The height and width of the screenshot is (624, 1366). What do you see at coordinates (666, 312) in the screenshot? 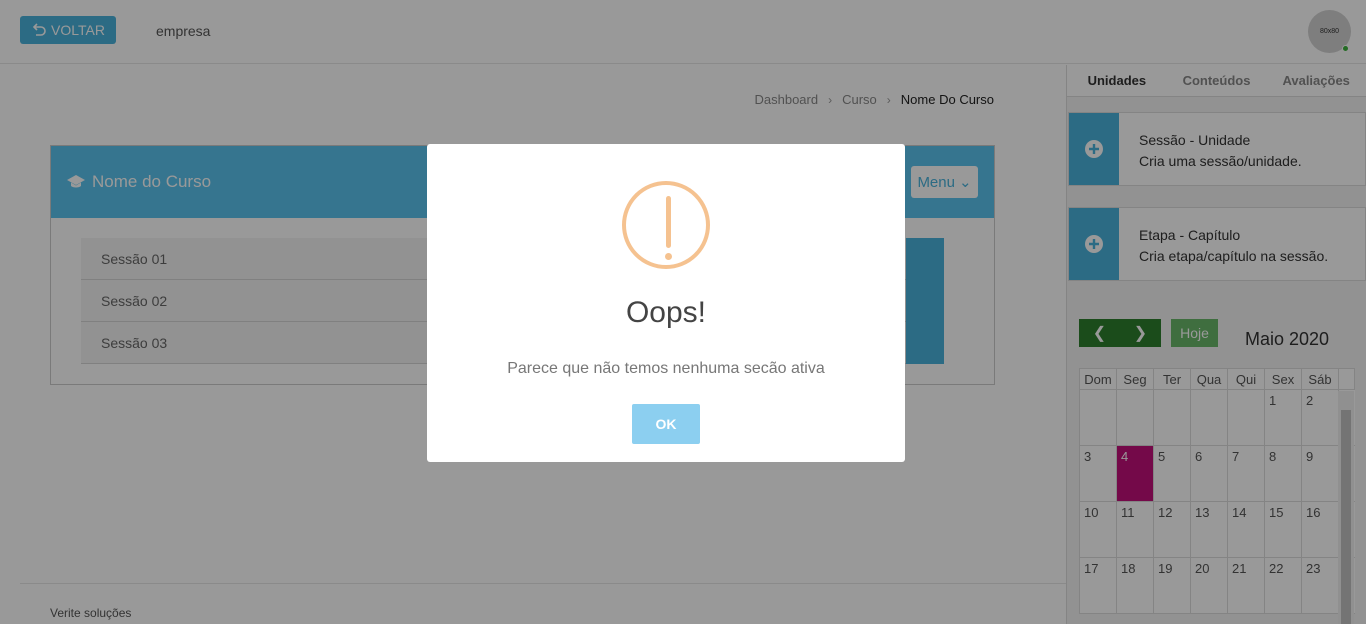
I see `dialog-title: Oops!` at bounding box center [666, 312].